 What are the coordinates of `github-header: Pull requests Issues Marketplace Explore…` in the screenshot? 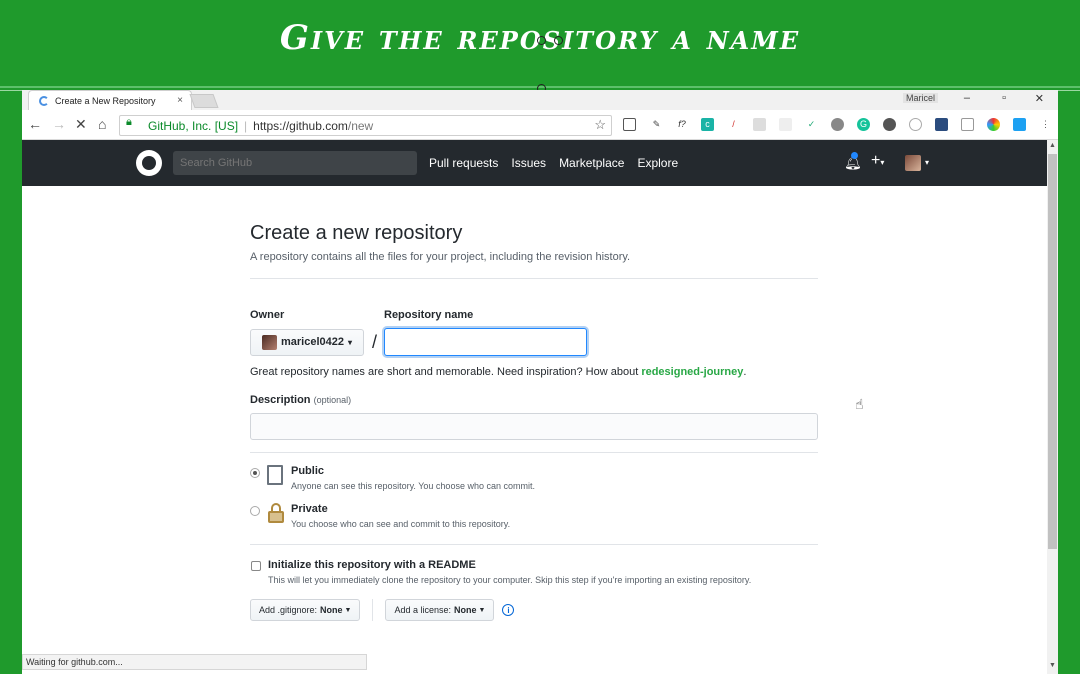 It's located at (534, 163).